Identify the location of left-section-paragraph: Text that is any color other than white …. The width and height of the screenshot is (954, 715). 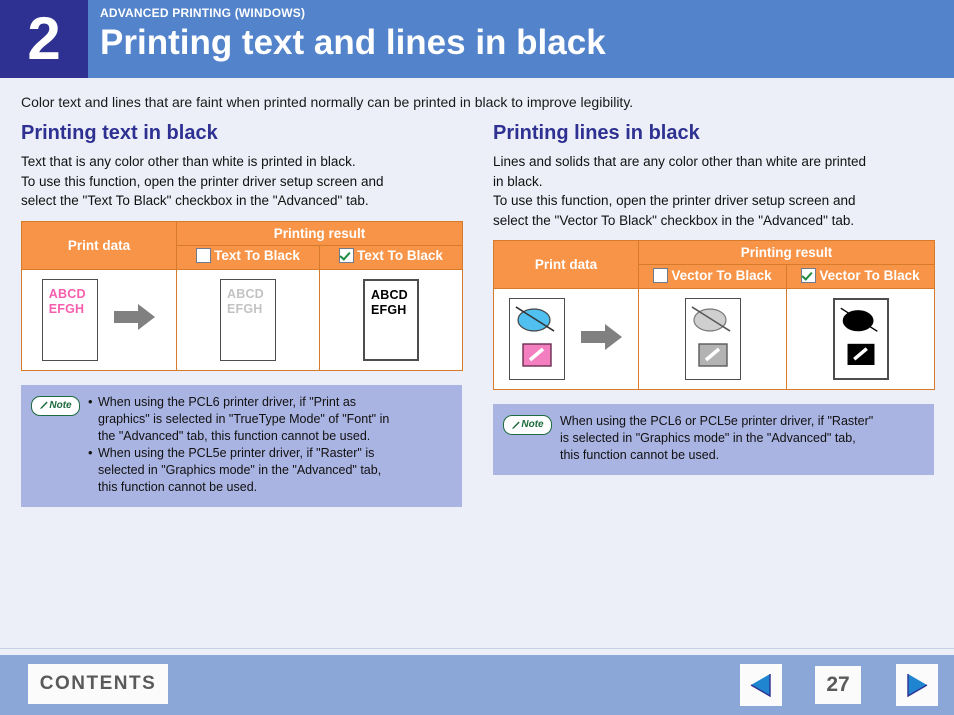
(242, 181).